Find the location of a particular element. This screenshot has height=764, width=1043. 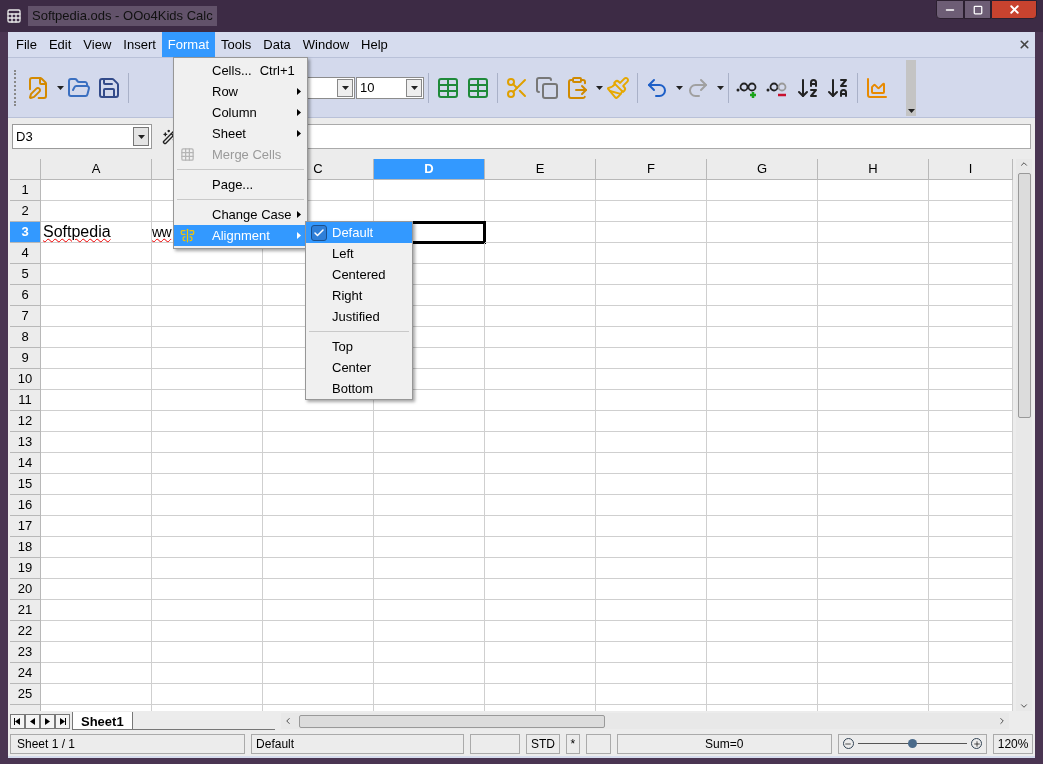

row-header: 18 is located at coordinates (25, 547).